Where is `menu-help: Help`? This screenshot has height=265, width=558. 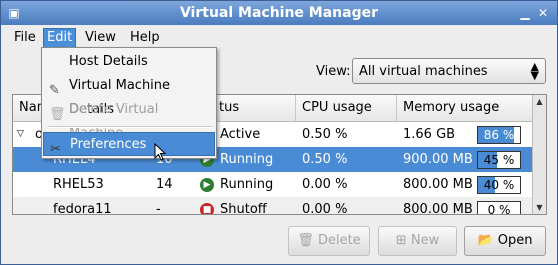
menu-help: Help is located at coordinates (145, 38).